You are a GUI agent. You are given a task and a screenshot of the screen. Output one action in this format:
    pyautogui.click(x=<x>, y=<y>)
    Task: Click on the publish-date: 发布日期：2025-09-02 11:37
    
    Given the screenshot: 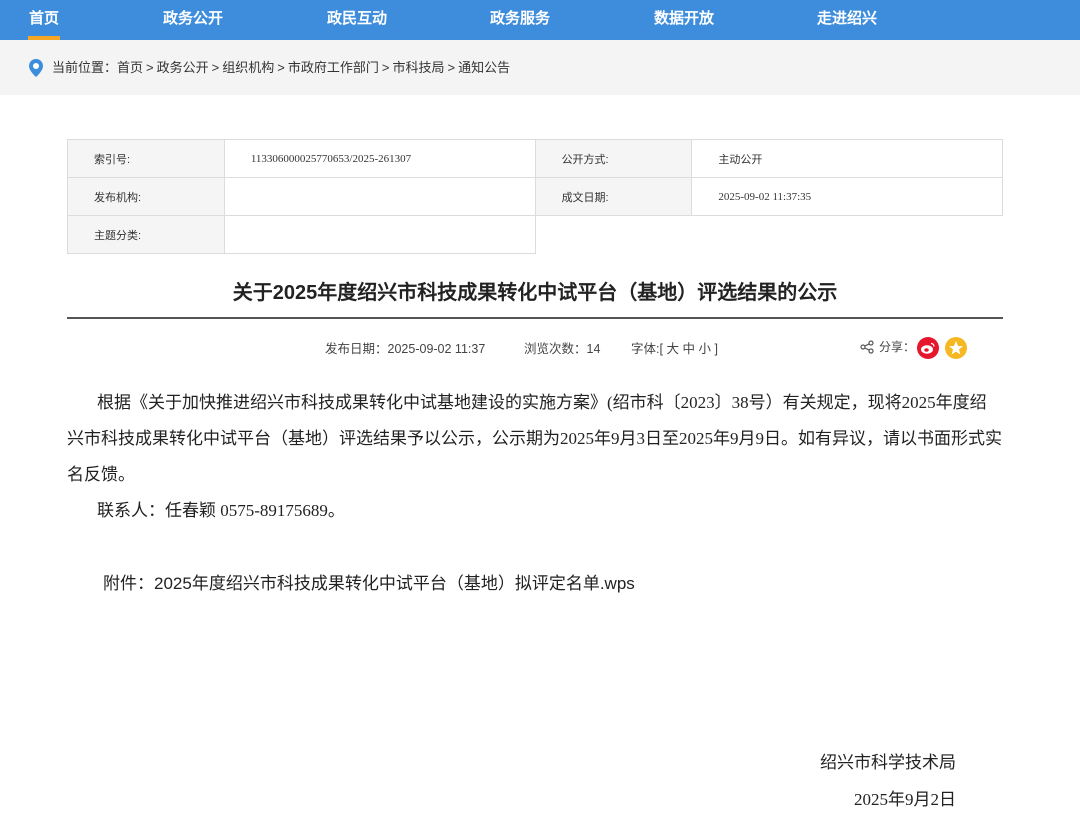 What is the action you would take?
    pyautogui.click(x=405, y=349)
    